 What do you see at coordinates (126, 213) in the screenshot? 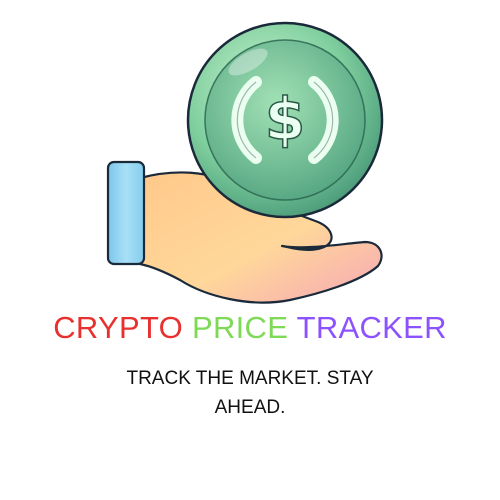
I see `cuff-icon` at bounding box center [126, 213].